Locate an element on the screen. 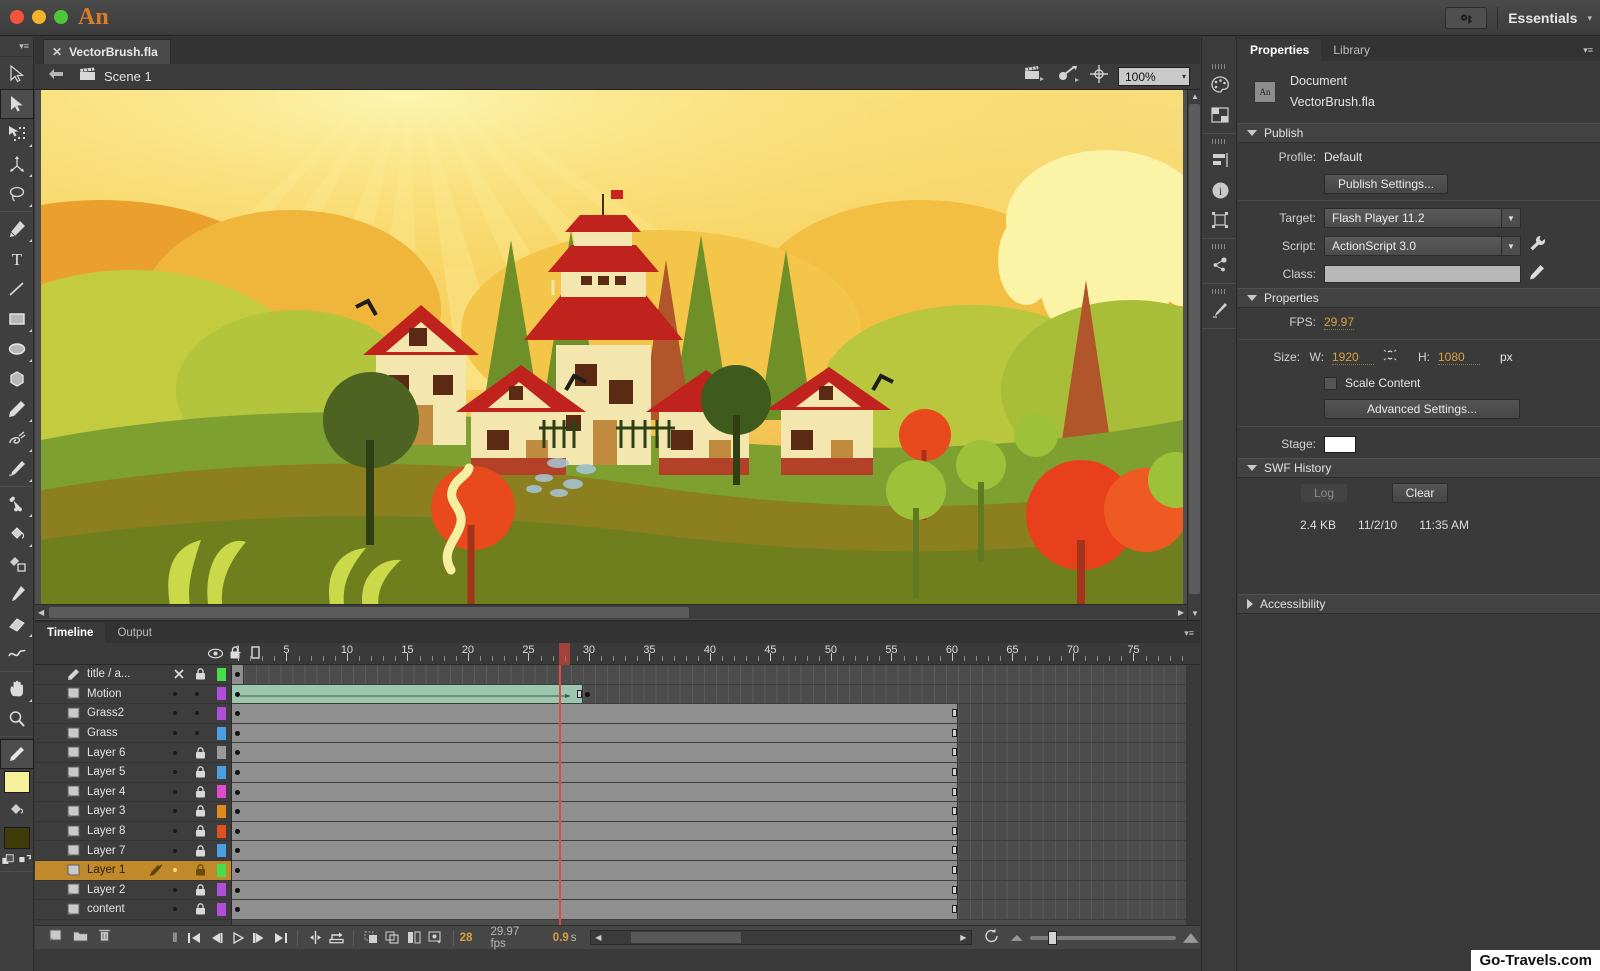 Image resolution: width=1600 pixels, height=971 pixels. elapsed-time-value: 0.9 is located at coordinates (561, 938).